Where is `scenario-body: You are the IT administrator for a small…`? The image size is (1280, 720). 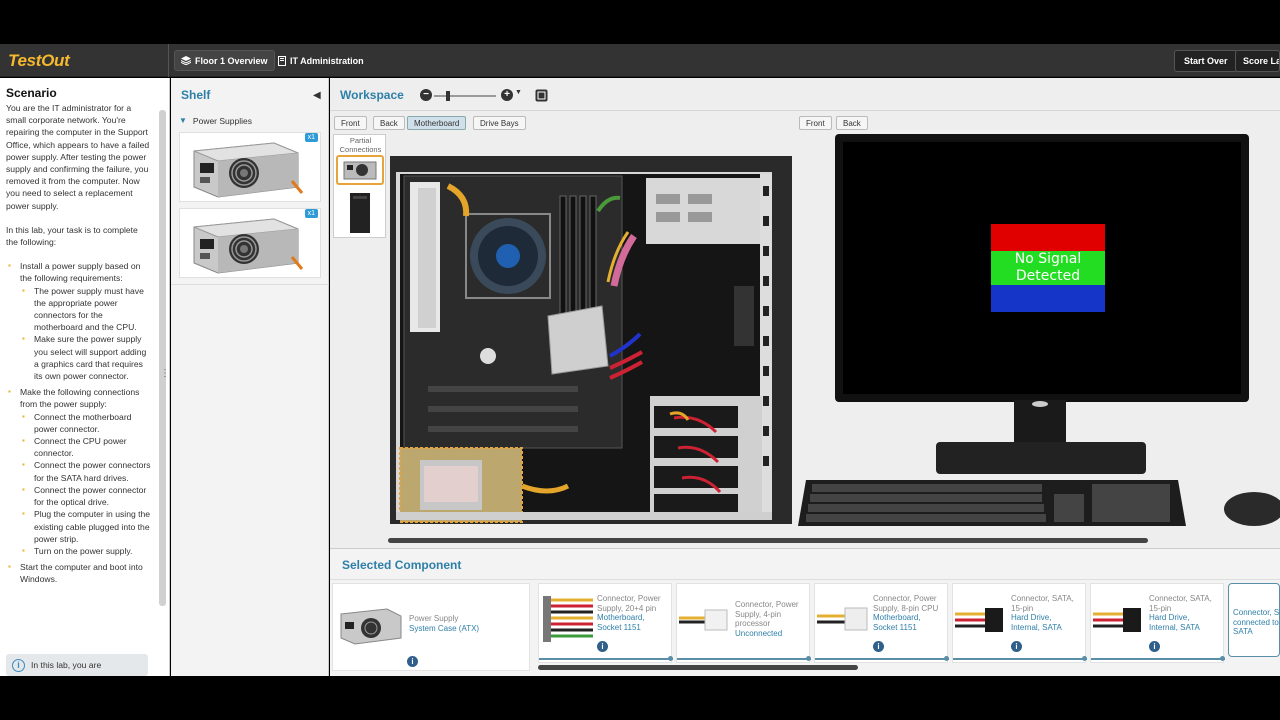 scenario-body: You are the IT administrator for a small… is located at coordinates (79, 344).